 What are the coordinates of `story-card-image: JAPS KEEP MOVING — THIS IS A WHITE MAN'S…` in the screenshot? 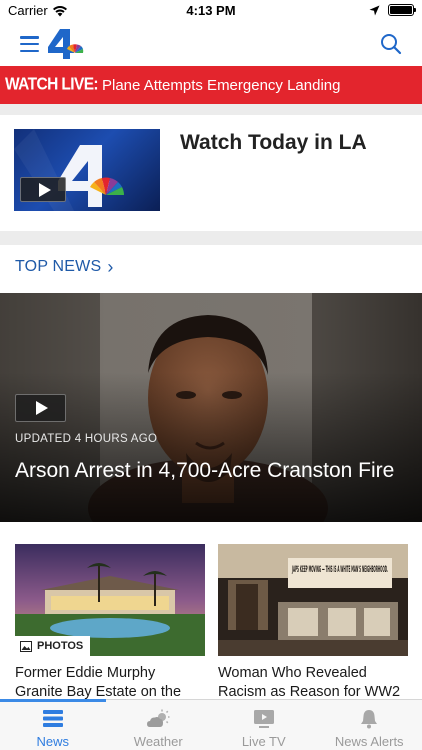 It's located at (313, 600).